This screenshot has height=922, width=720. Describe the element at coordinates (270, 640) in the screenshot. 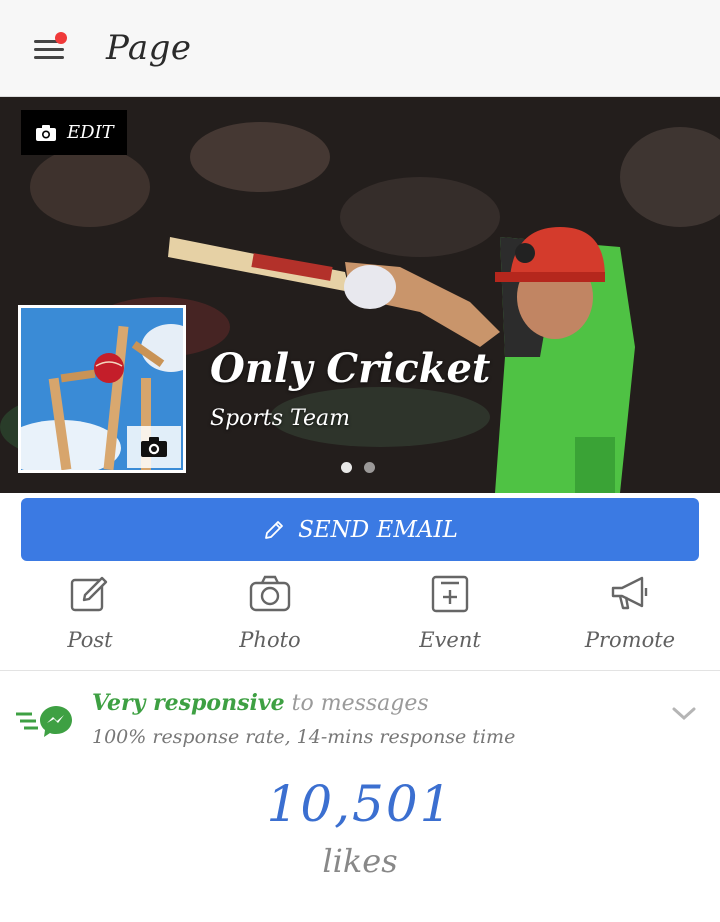

I see `photo-label: Photo` at that location.